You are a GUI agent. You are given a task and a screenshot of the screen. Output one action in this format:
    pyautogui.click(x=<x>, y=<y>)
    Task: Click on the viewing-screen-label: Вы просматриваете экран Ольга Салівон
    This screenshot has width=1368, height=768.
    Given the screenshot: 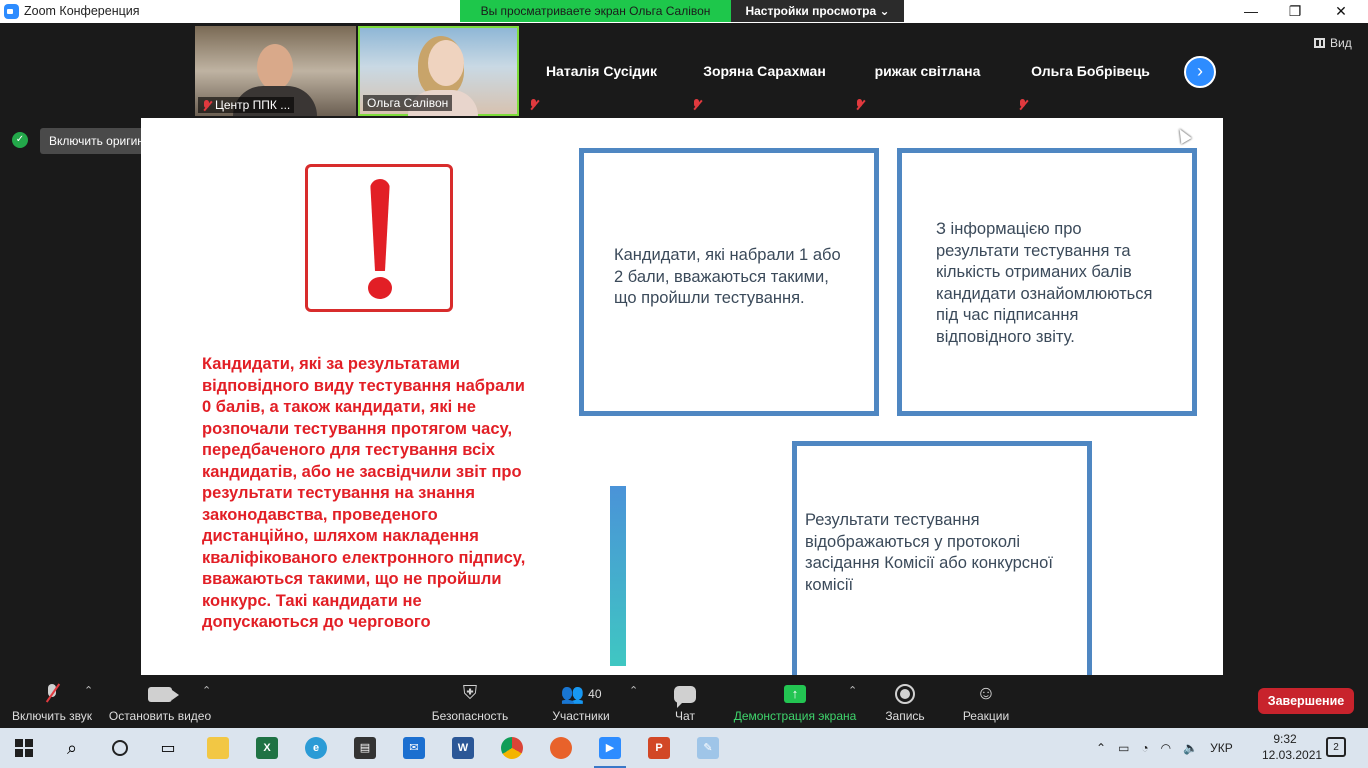 What is the action you would take?
    pyautogui.click(x=595, y=11)
    